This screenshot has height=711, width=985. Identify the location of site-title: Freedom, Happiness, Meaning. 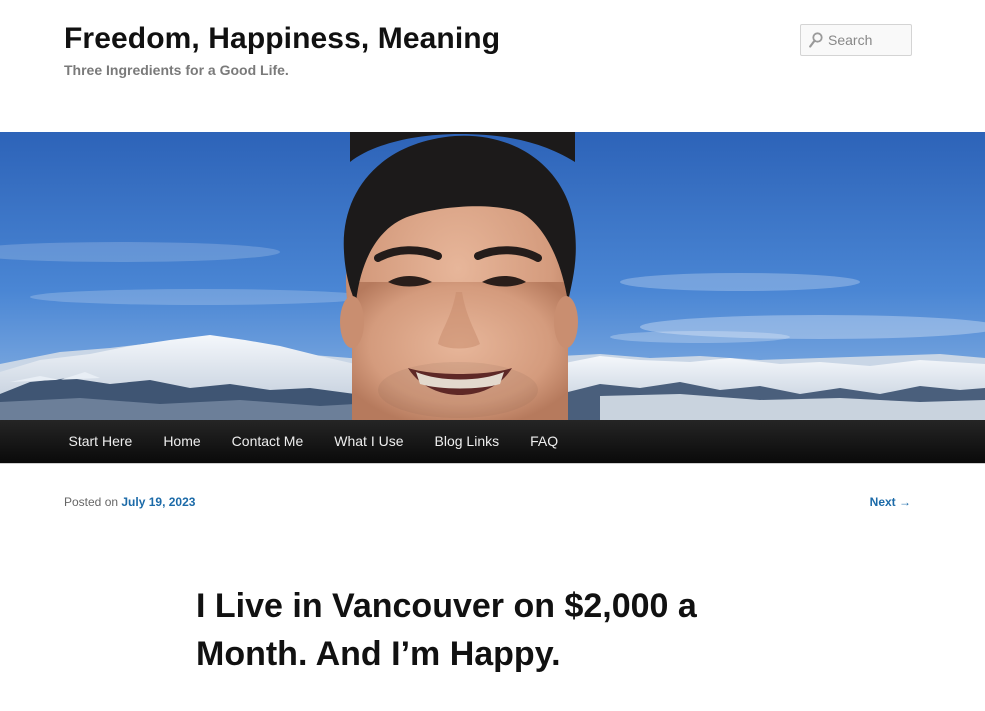
(282, 39).